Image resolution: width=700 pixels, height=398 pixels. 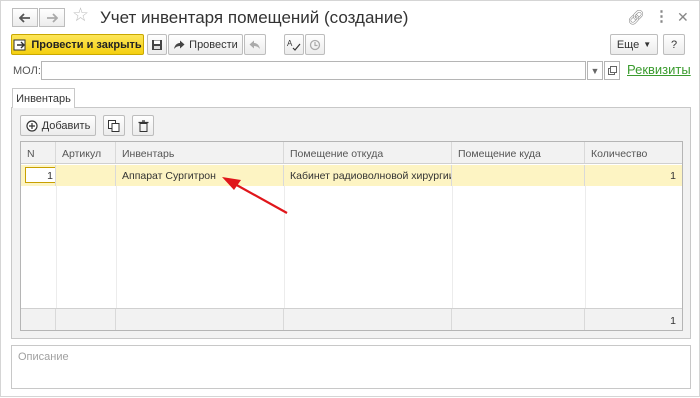 I want to click on tab-inventory: Инвентарь, so click(x=43, y=98).